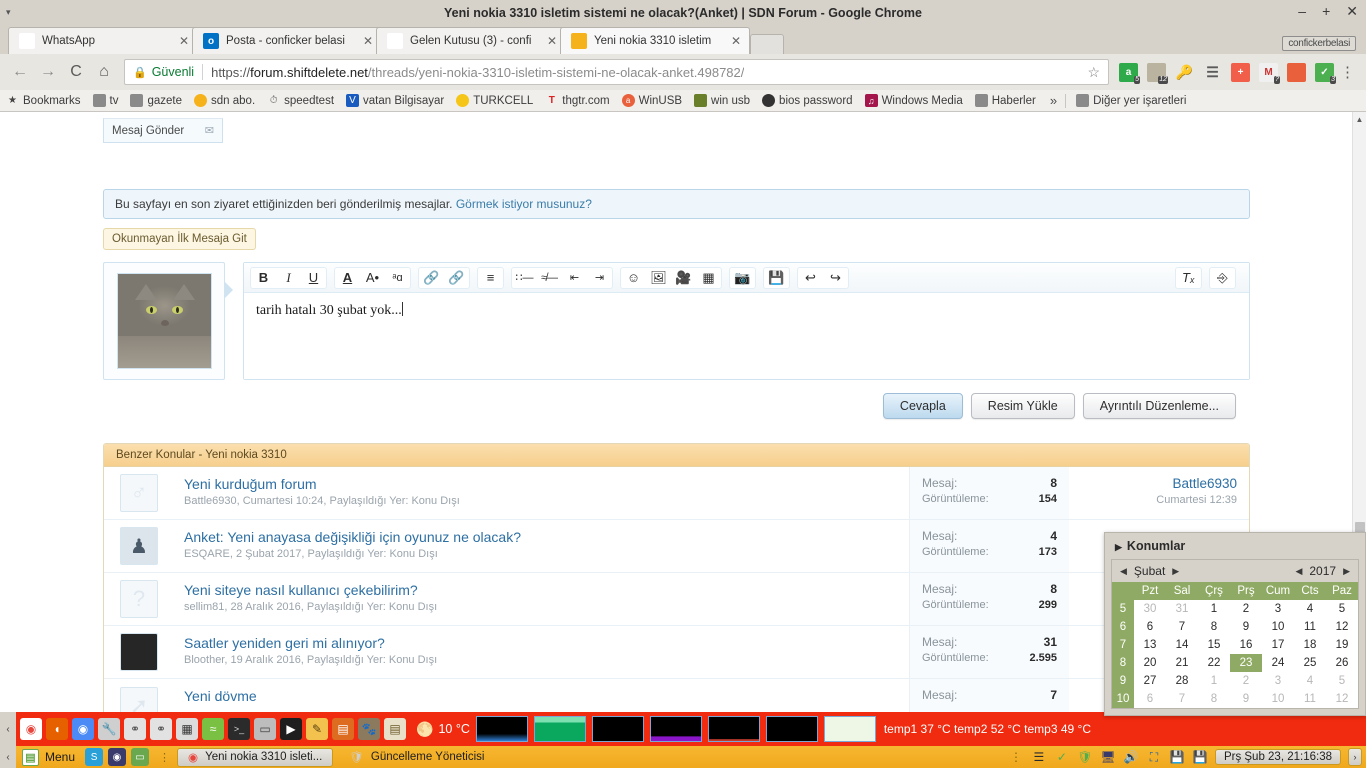 The width and height of the screenshot is (1366, 768). What do you see at coordinates (1302, 11) in the screenshot?
I see `minimize-button: –` at bounding box center [1302, 11].